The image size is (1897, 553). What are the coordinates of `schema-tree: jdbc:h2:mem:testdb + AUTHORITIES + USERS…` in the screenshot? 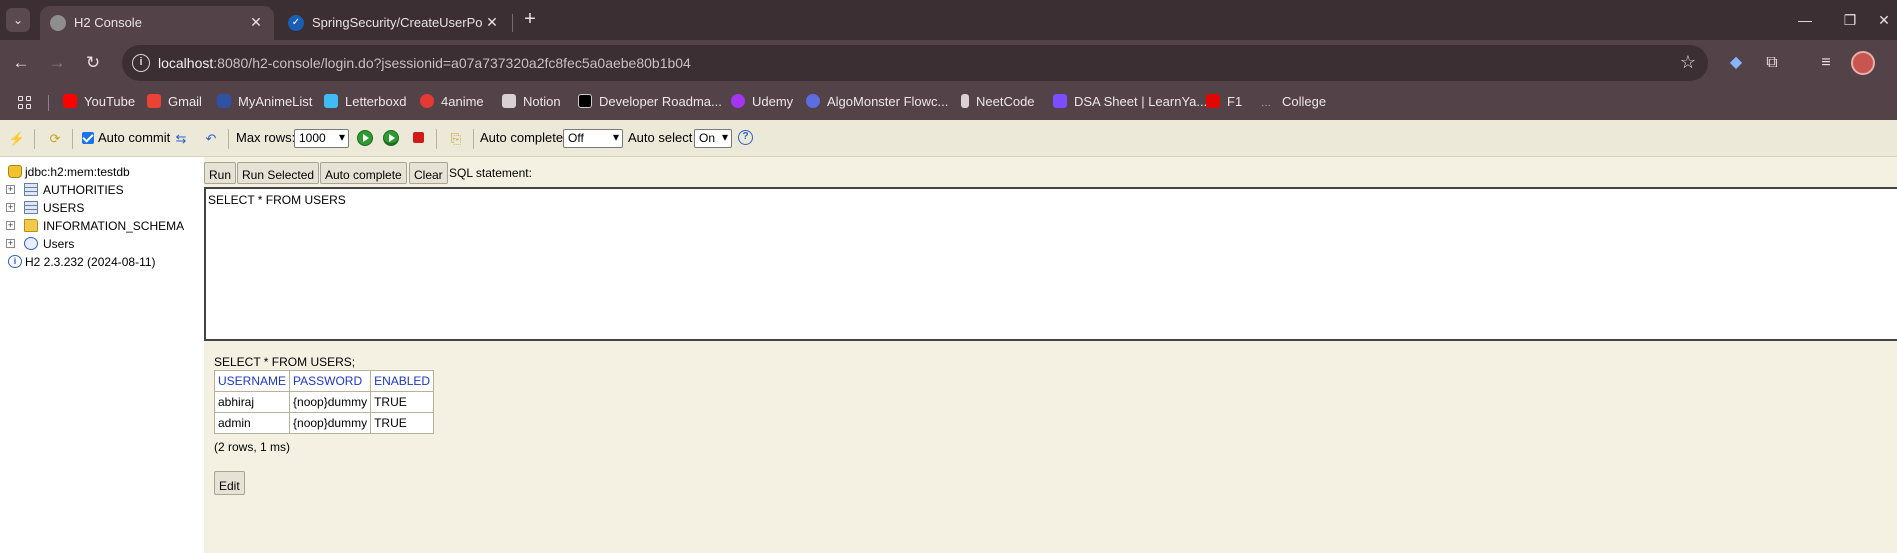 It's located at (102, 355).